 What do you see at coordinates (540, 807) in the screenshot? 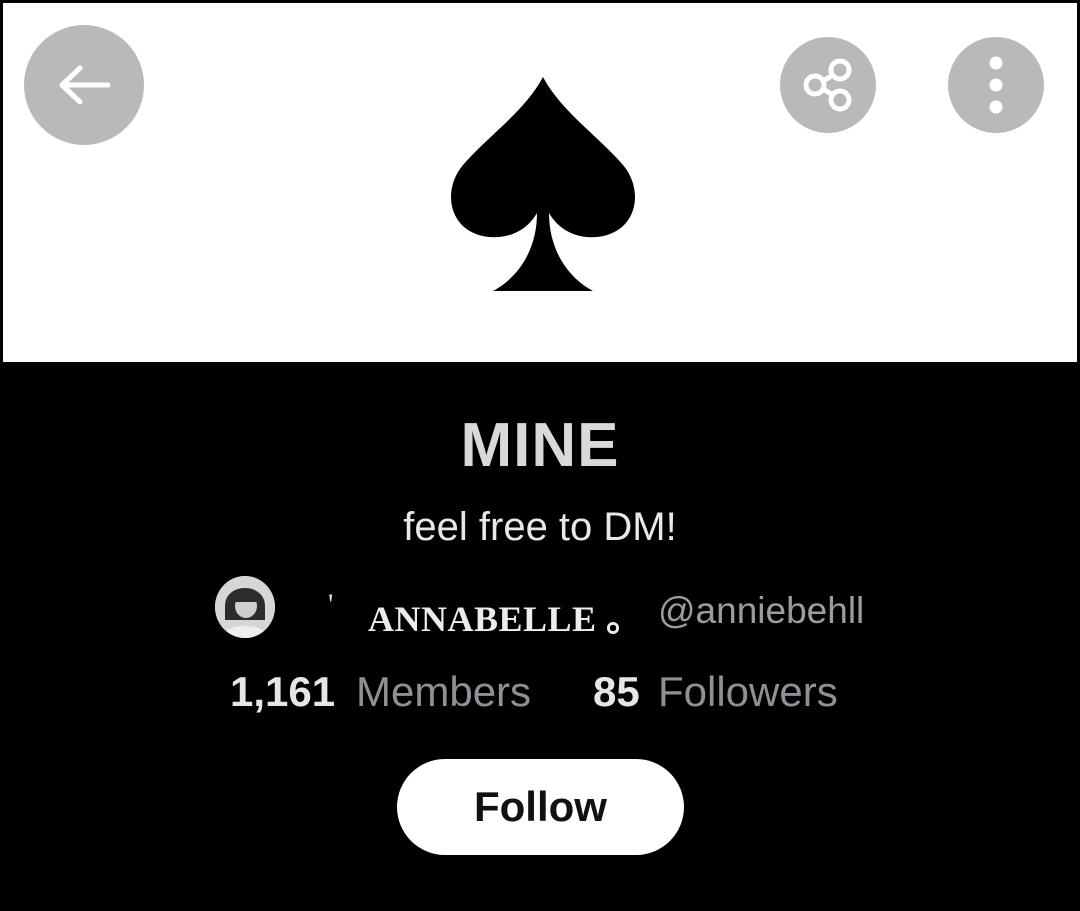
I see `follow-button: Follow` at bounding box center [540, 807].